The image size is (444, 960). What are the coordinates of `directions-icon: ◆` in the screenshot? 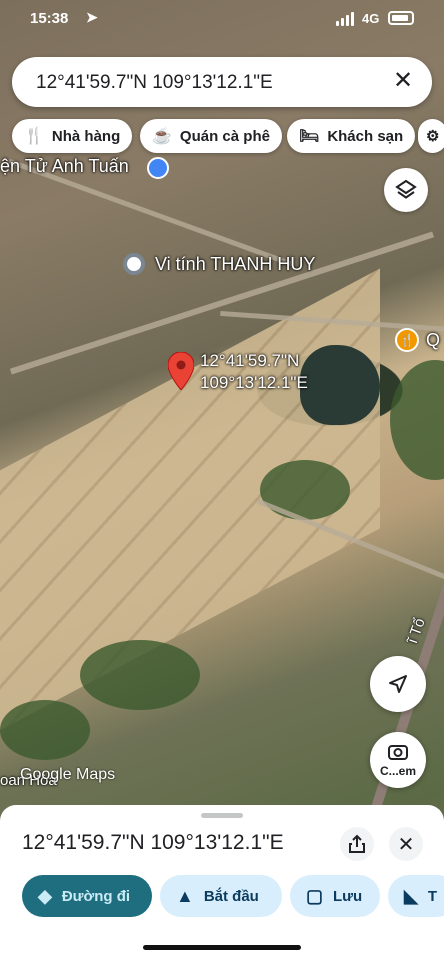 It's located at (45, 895).